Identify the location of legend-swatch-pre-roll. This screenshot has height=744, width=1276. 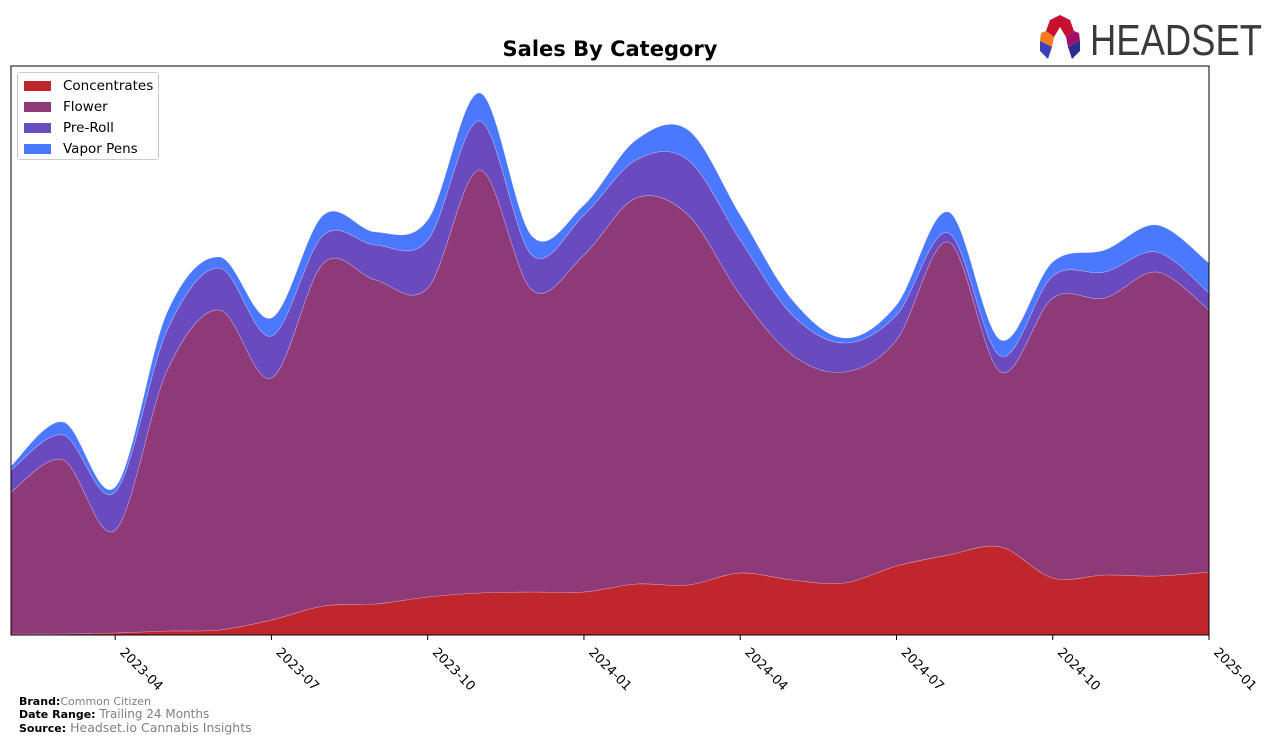
(37, 128).